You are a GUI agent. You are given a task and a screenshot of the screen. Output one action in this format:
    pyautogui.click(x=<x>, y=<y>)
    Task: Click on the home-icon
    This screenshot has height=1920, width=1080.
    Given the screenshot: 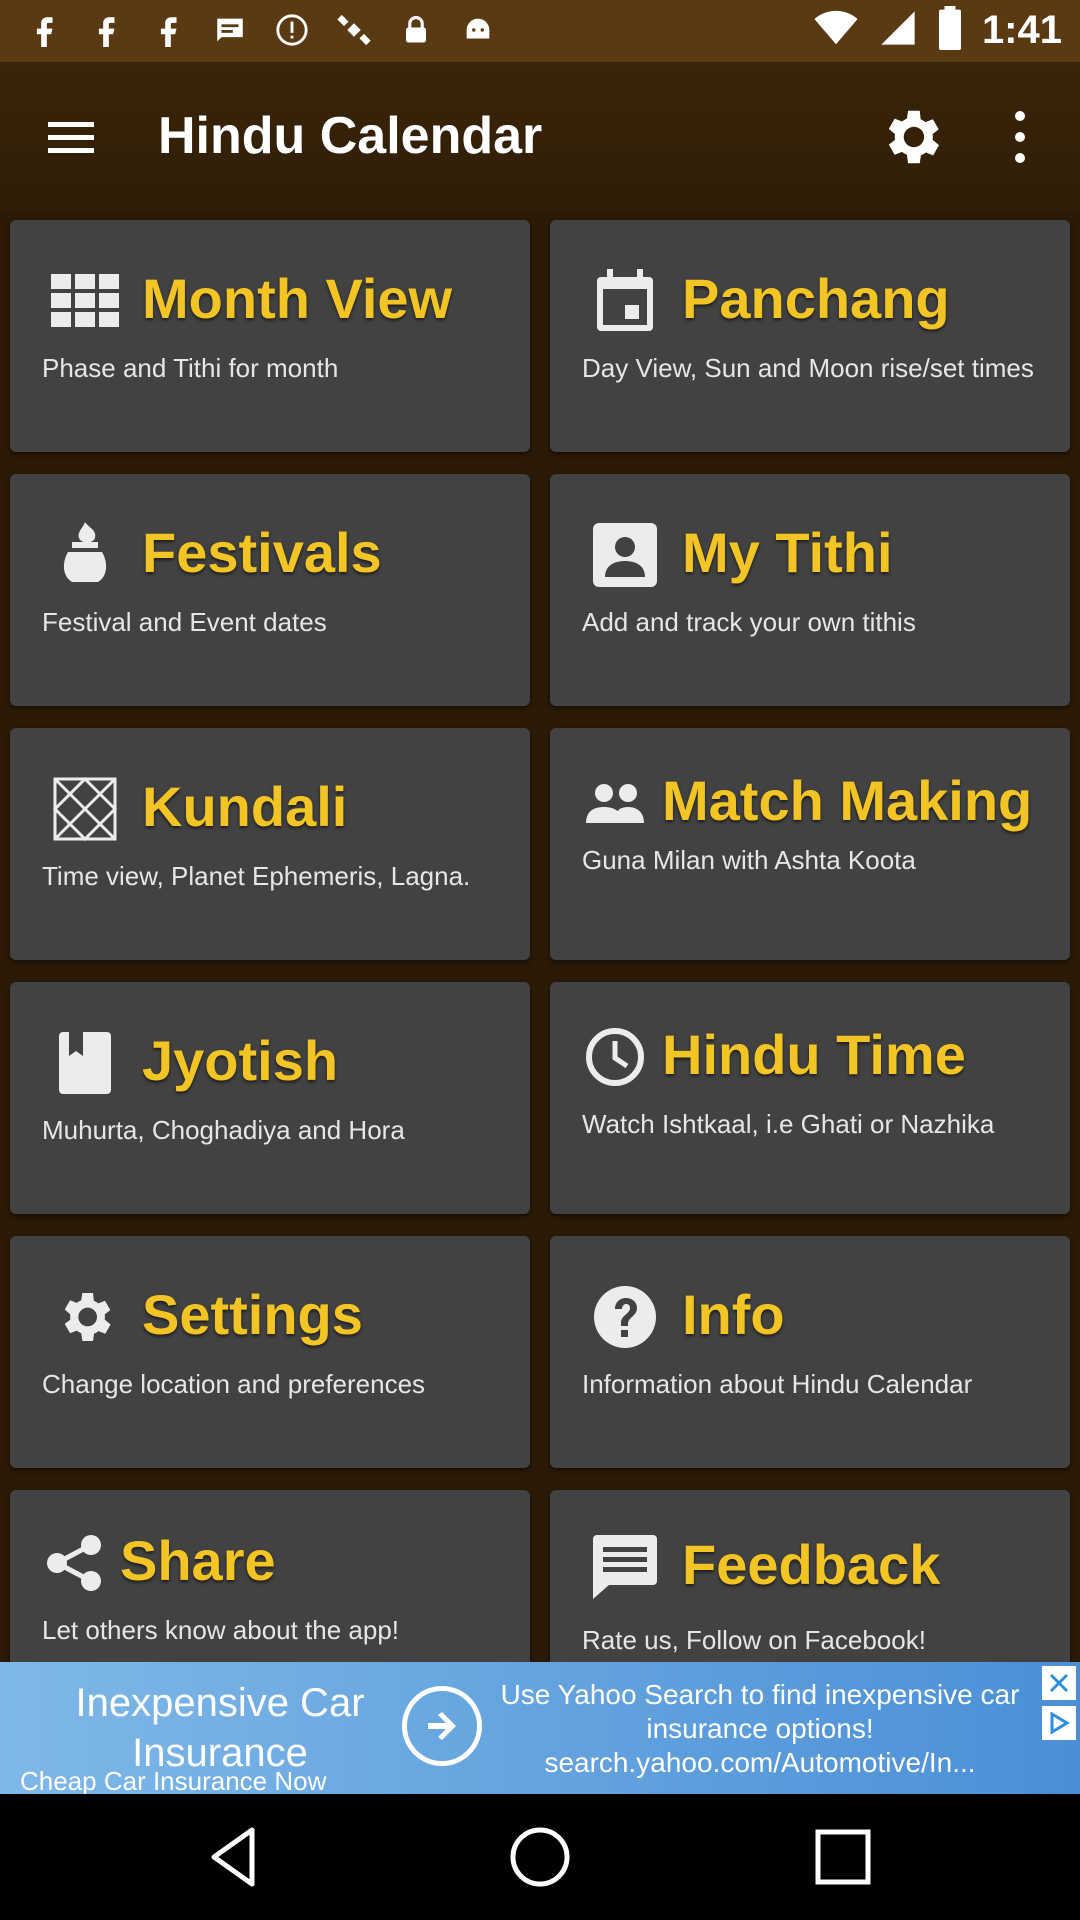 What is the action you would take?
    pyautogui.click(x=540, y=1857)
    